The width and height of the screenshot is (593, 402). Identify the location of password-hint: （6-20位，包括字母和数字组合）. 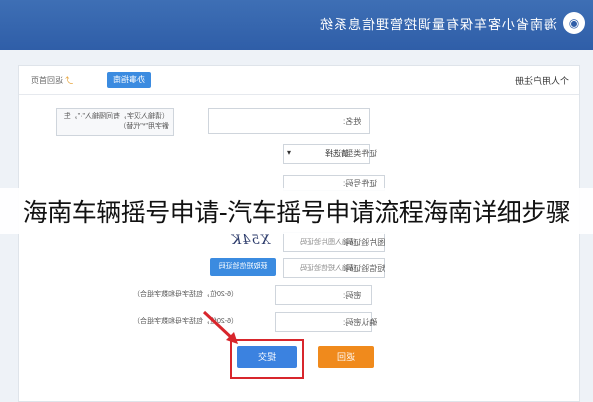
(149, 295).